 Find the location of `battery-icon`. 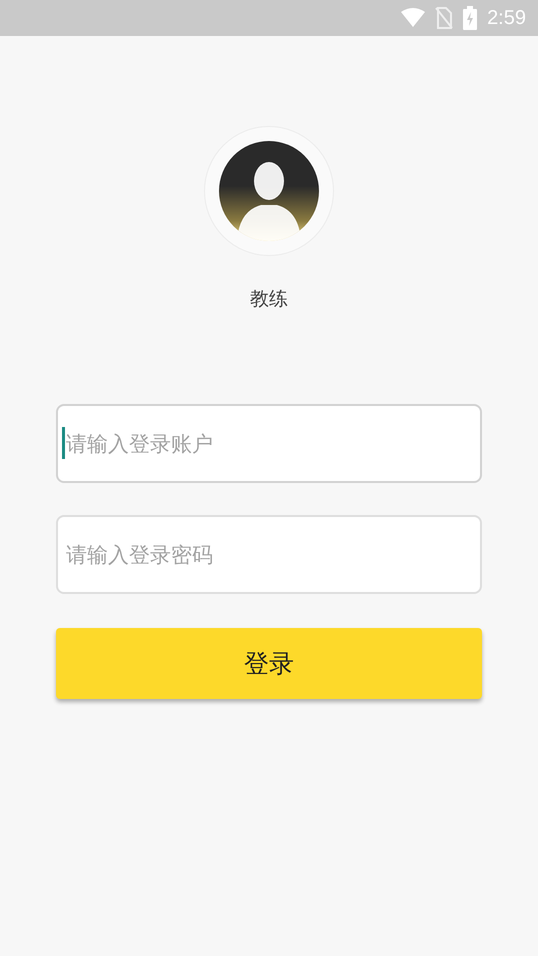

battery-icon is located at coordinates (470, 18).